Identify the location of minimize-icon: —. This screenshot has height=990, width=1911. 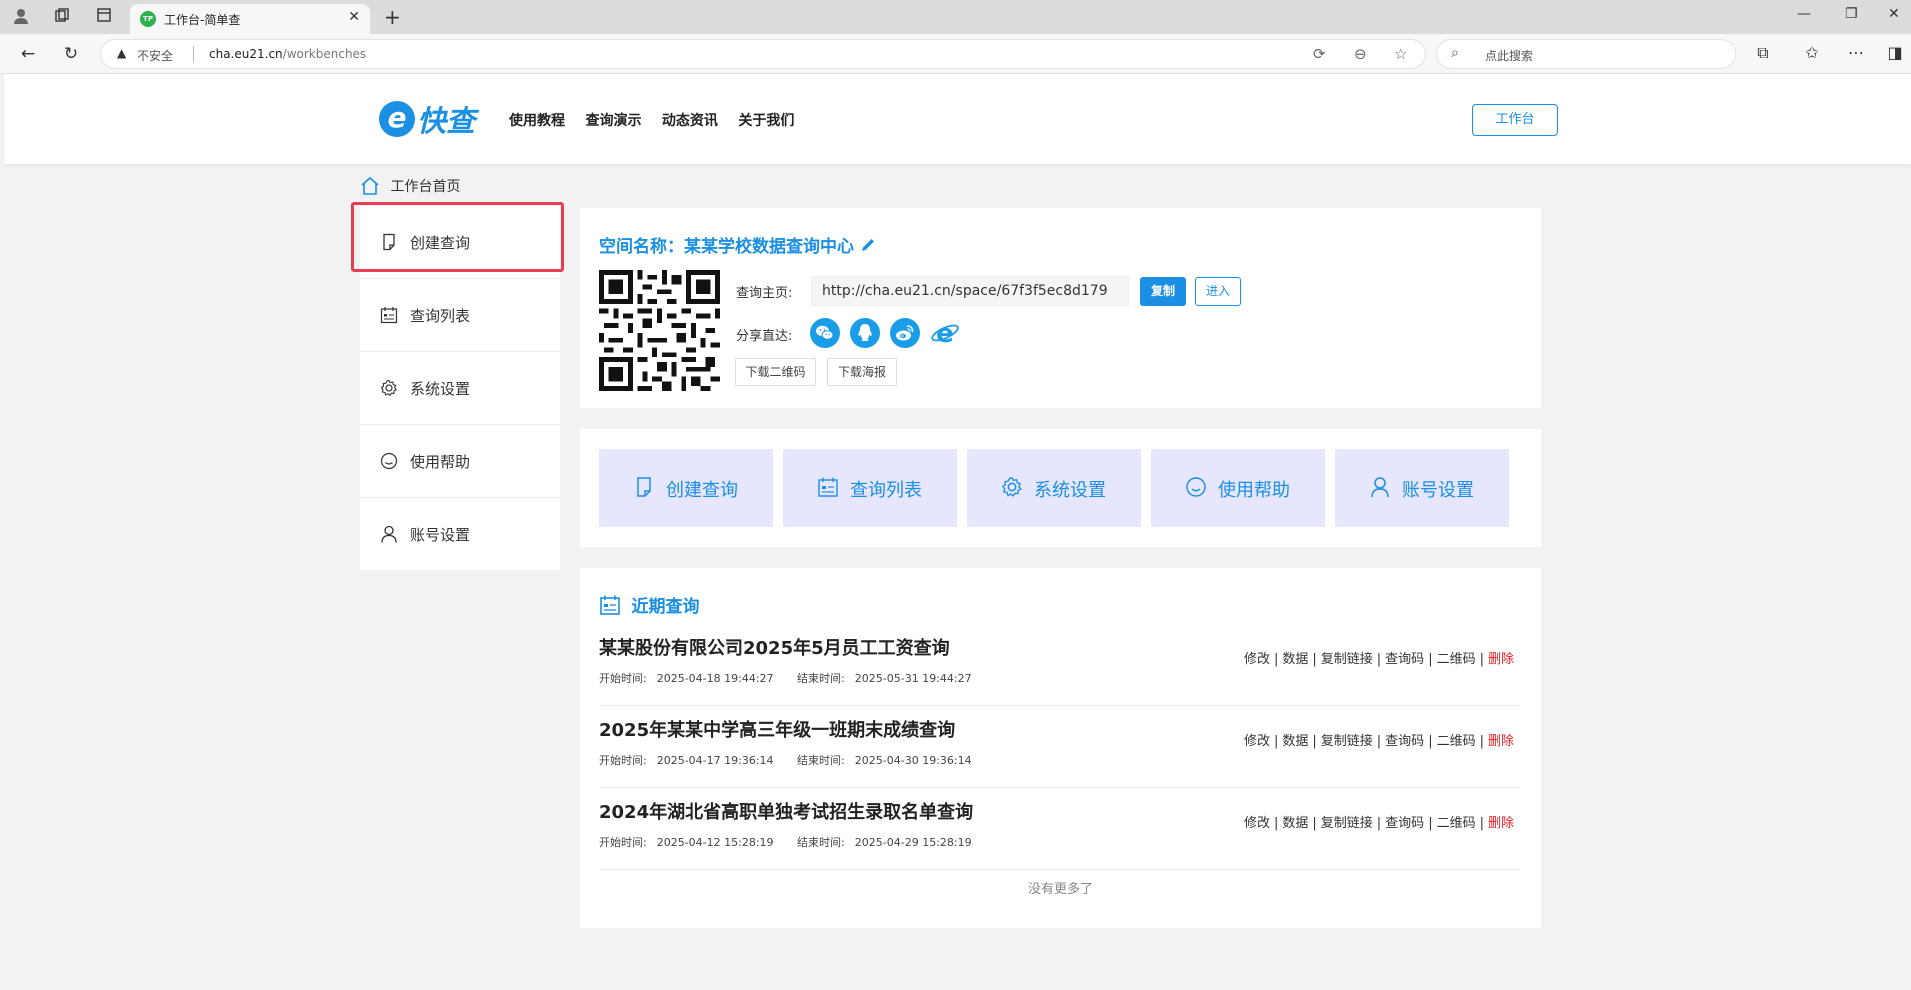
(1804, 14).